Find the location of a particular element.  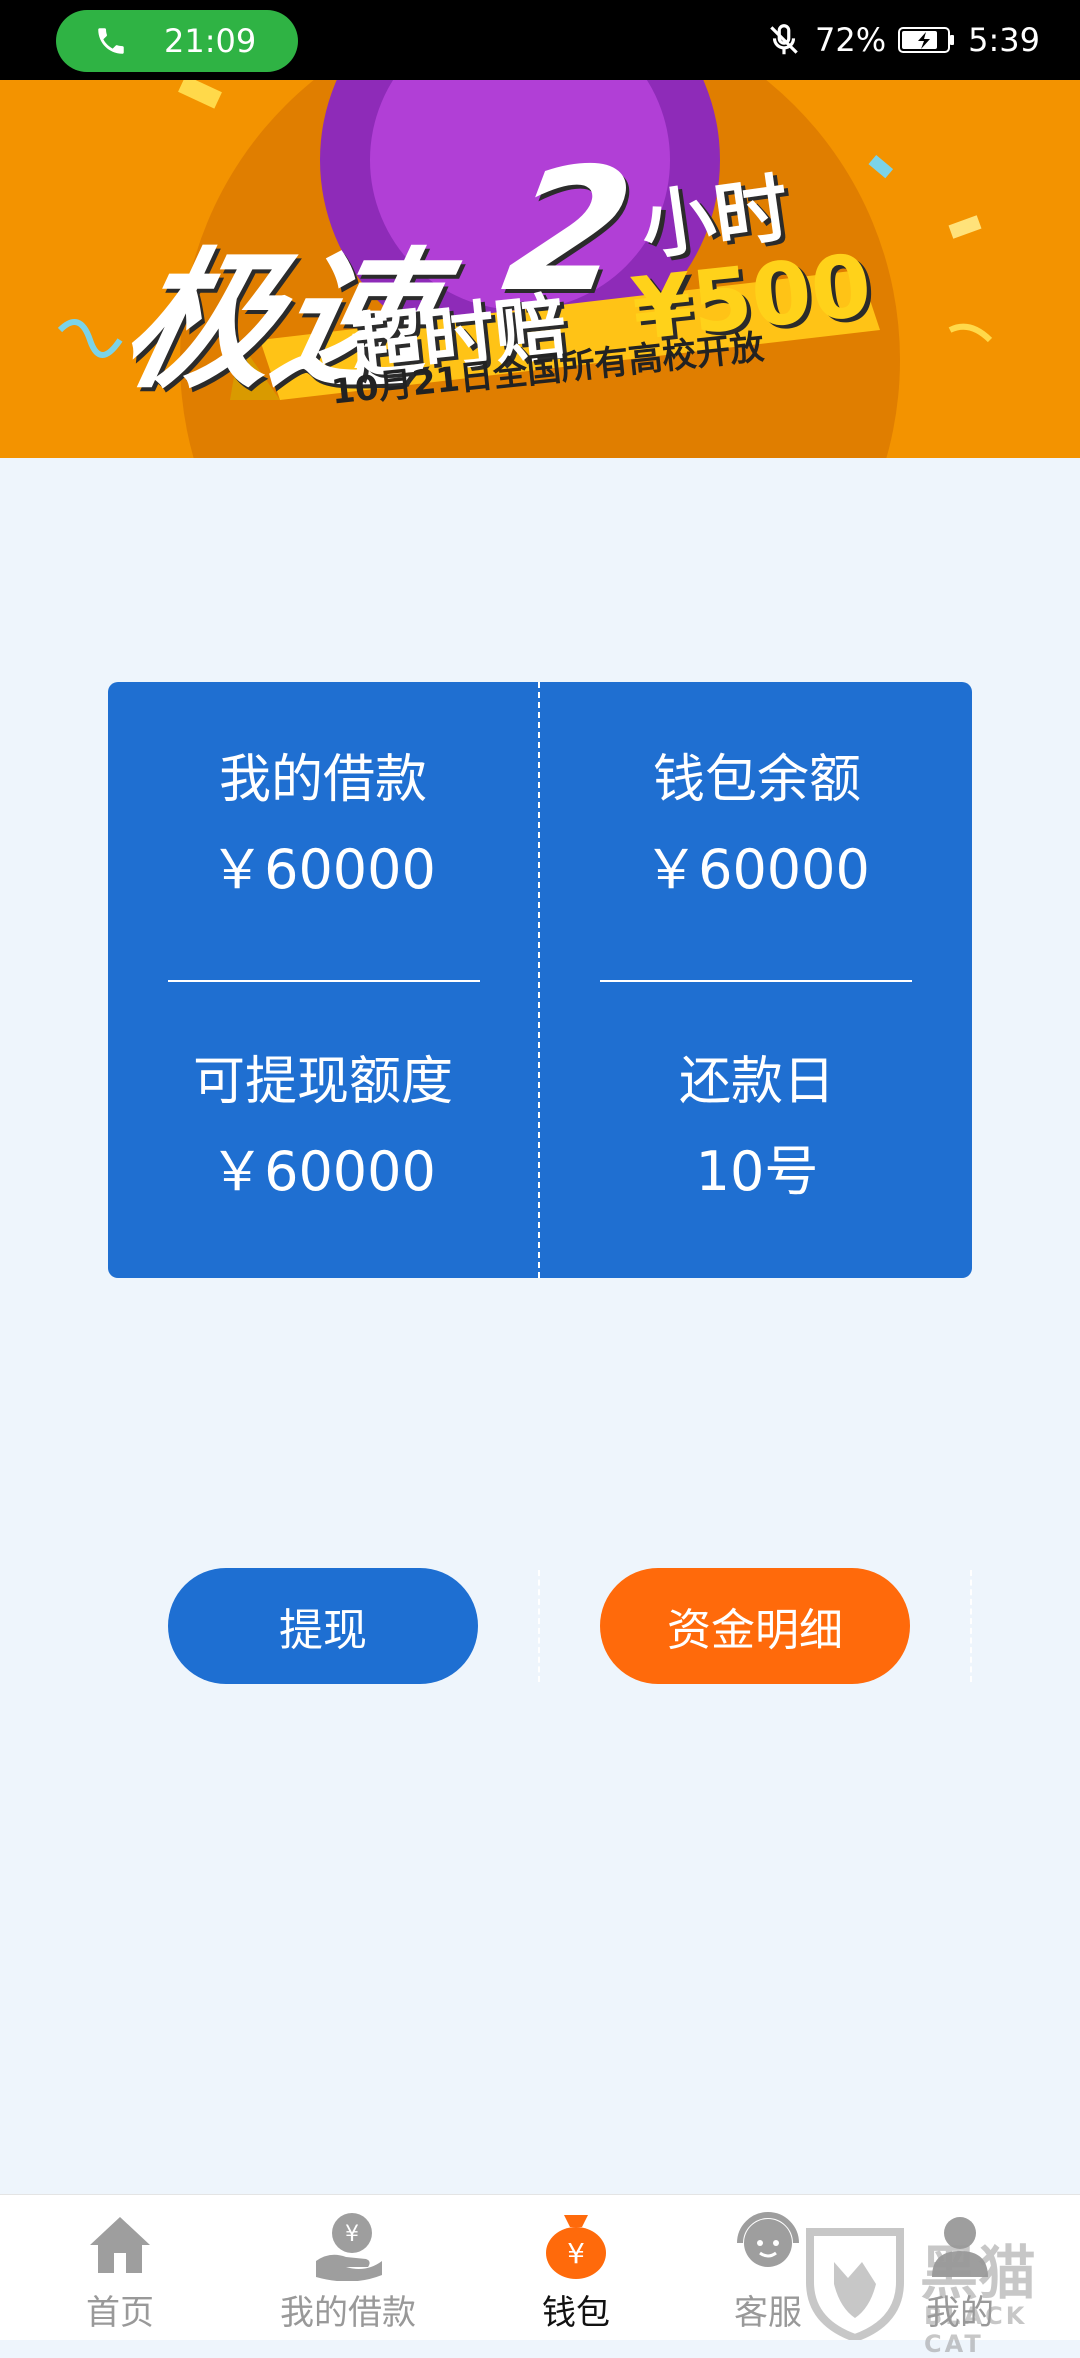

watermark-text: 黑猫 is located at coordinates (978, 2273).